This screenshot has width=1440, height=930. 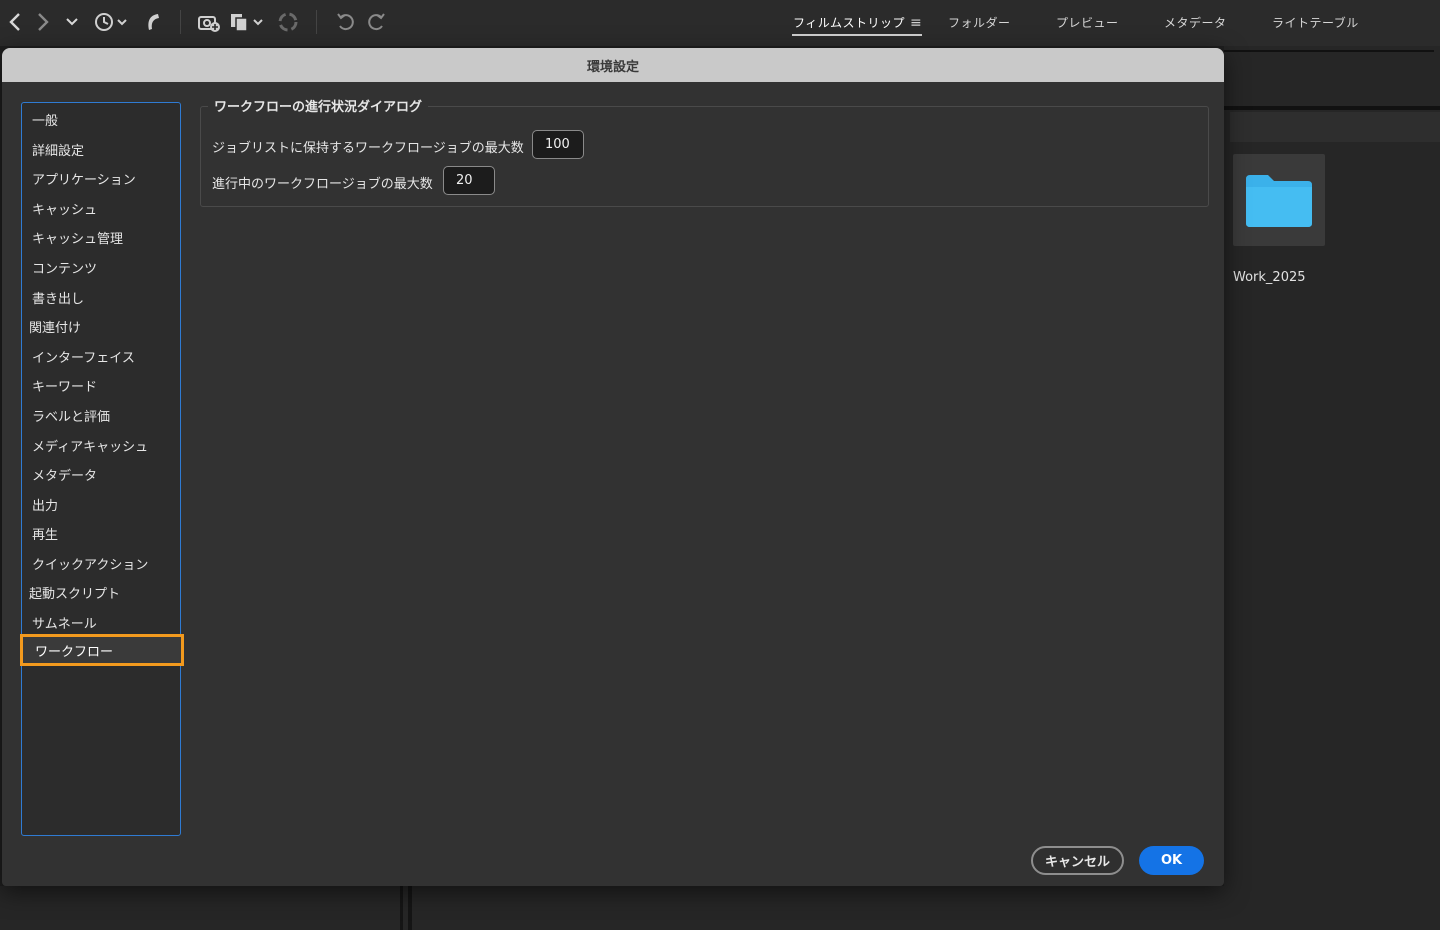 I want to click on folder-icon, so click(x=1279, y=201).